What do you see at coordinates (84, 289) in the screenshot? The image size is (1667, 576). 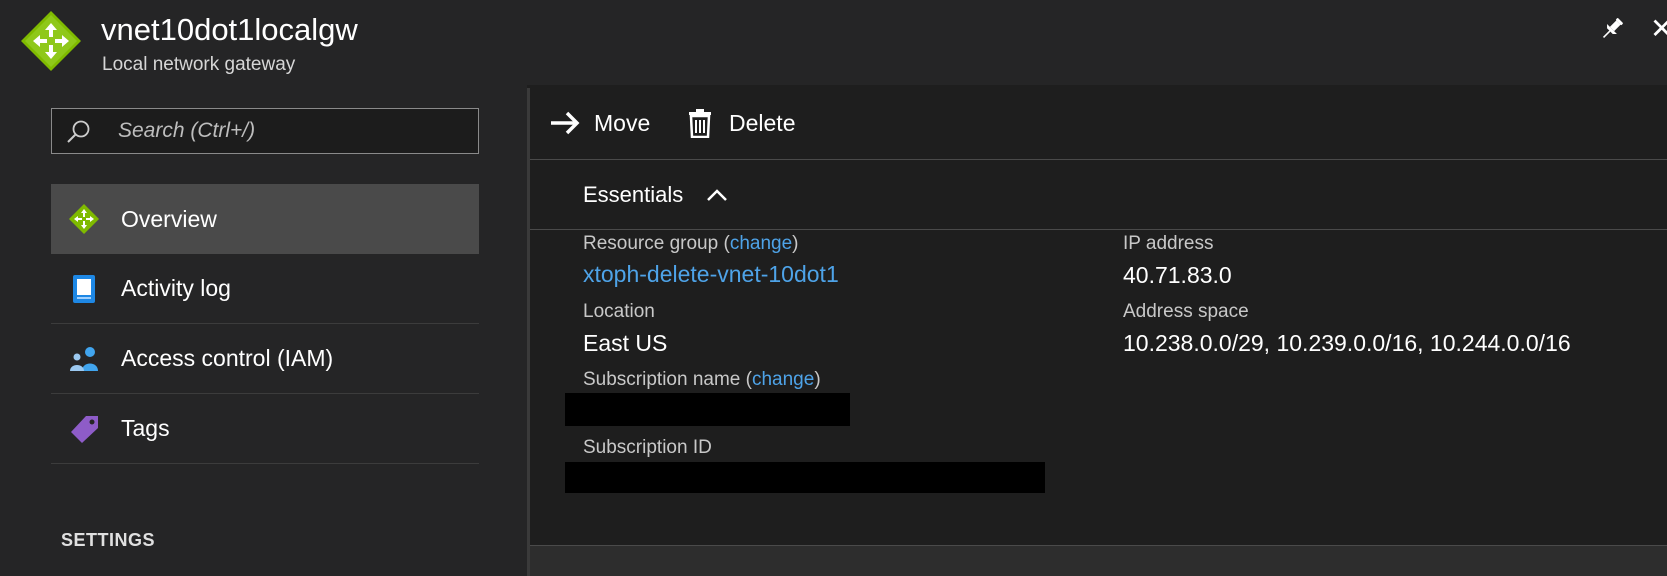 I see `activity-log-icon` at bounding box center [84, 289].